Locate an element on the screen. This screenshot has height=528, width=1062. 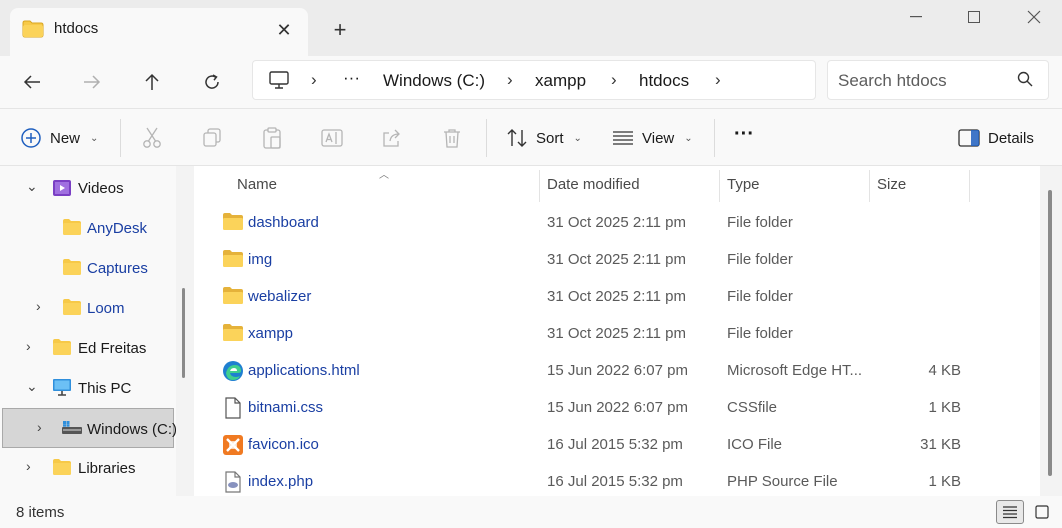
sidebar-item-this-pc: ⌄ This PC is located at coordinates (88, 388).